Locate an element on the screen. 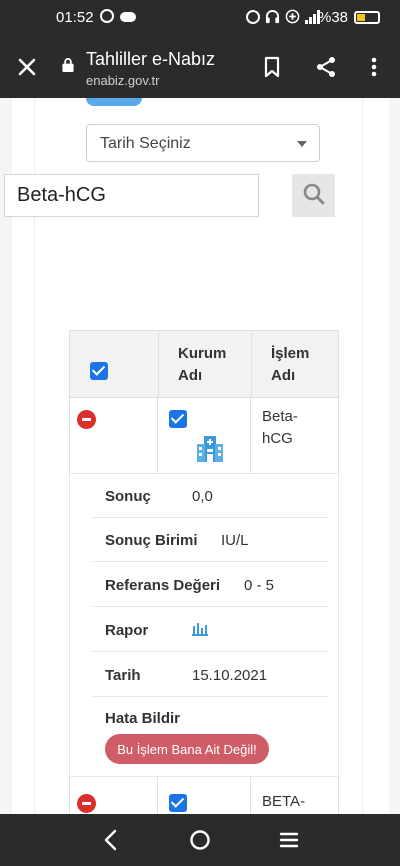 This screenshot has width=400, height=866. detail-result: Sonuç 0,0 is located at coordinates (210, 496).